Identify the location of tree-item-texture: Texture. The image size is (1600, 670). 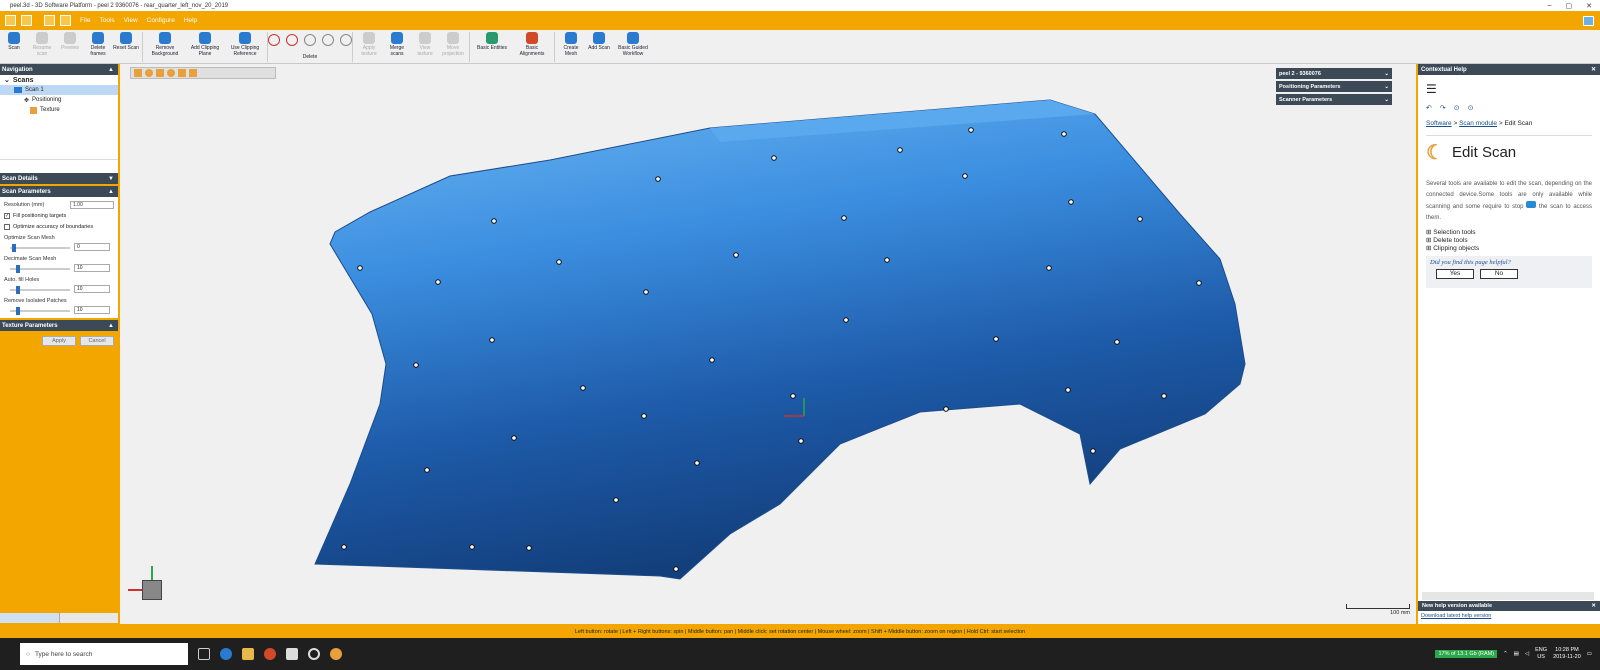
(59, 110).